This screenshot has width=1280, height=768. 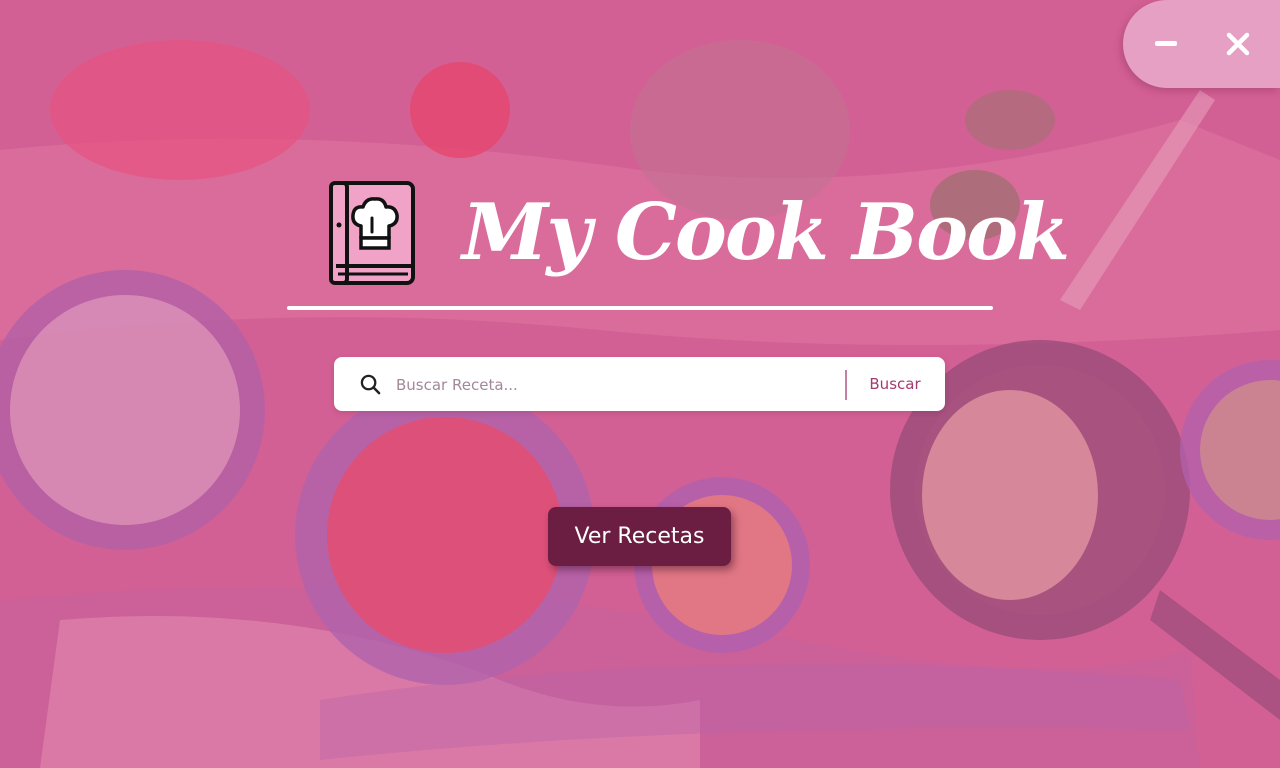 I want to click on search-icon, so click(x=370, y=384).